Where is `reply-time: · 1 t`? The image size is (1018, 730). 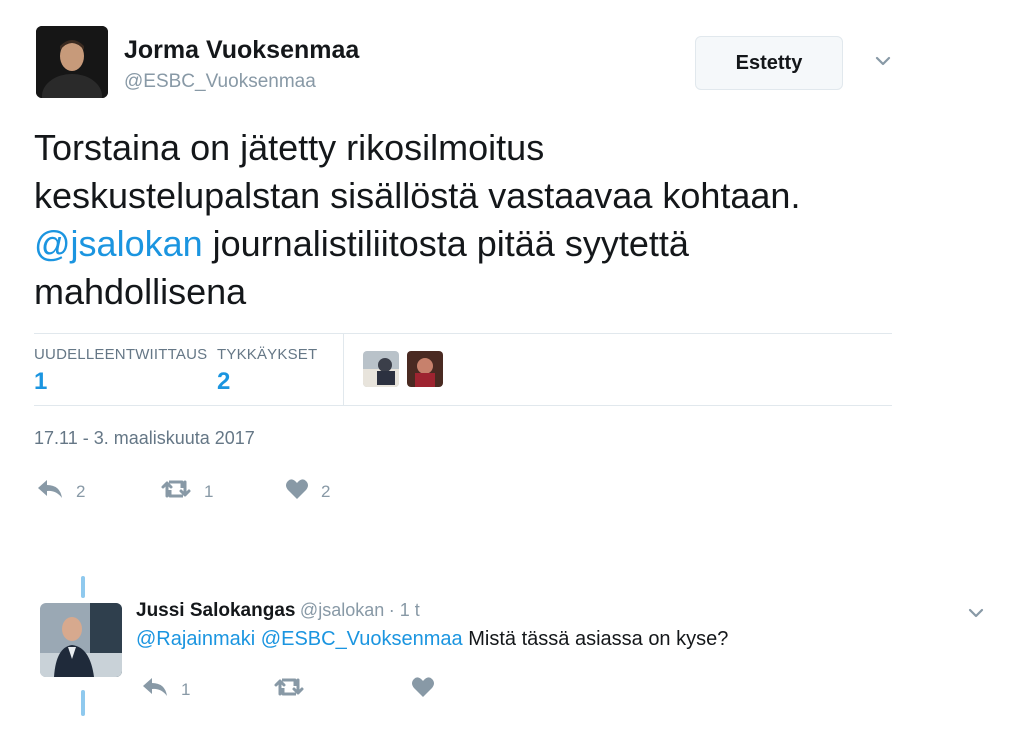
reply-time: · 1 t is located at coordinates (404, 610).